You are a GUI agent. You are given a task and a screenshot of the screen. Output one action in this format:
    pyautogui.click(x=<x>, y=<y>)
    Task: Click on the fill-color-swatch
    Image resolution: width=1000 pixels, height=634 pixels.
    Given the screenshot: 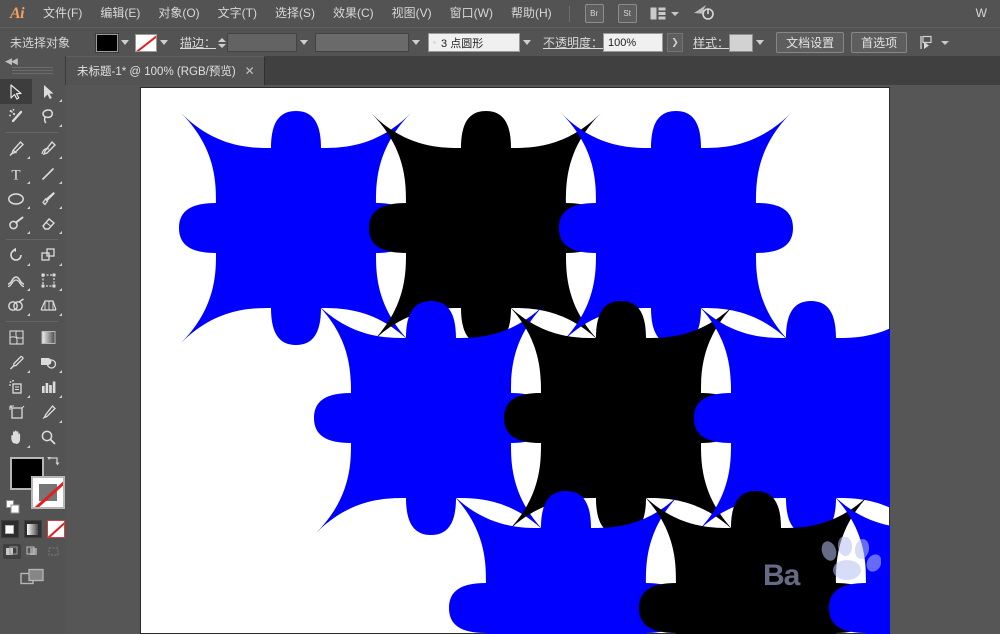 What is the action you would take?
    pyautogui.click(x=107, y=42)
    